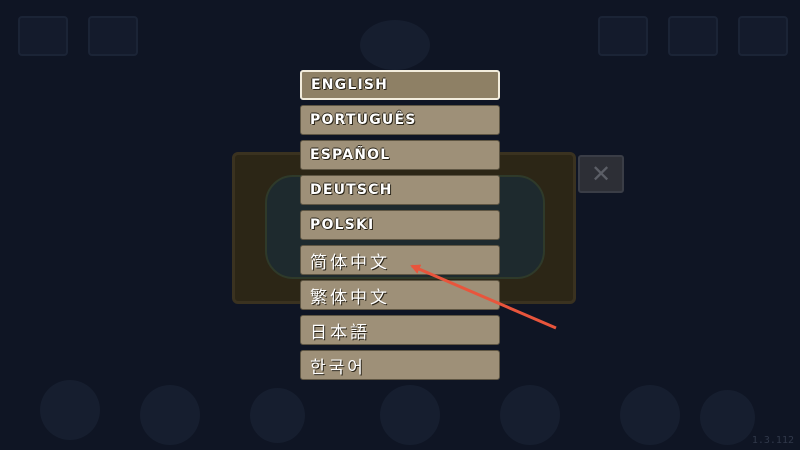 This screenshot has width=800, height=450. Describe the element at coordinates (693, 36) in the screenshot. I see `background-gear-icon` at that location.